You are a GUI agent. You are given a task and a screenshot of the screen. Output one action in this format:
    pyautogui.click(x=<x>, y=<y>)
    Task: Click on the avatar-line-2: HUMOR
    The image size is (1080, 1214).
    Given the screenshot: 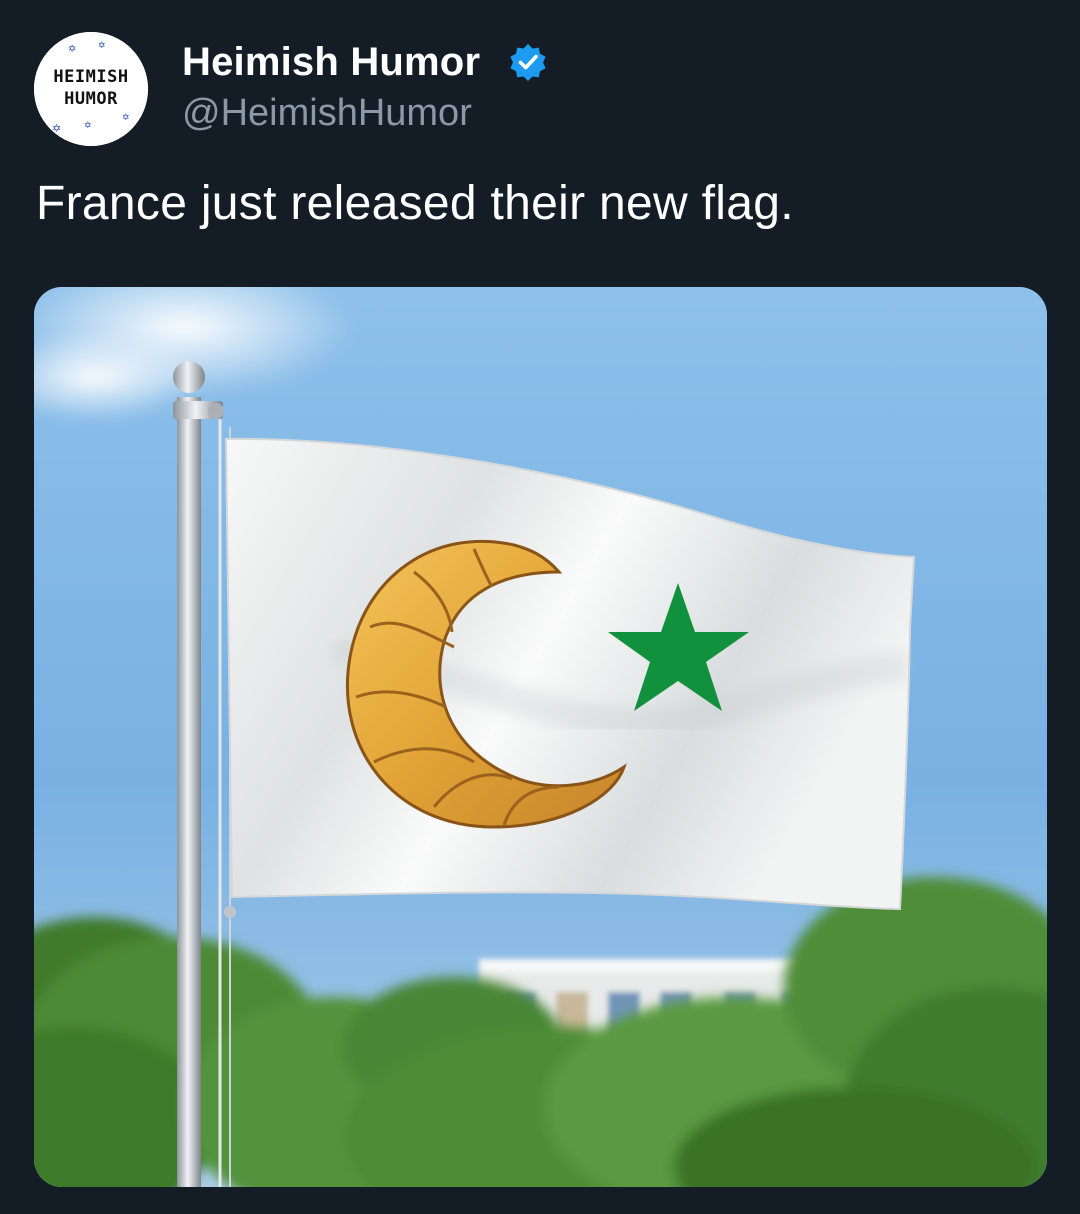 What is the action you would take?
    pyautogui.click(x=91, y=99)
    